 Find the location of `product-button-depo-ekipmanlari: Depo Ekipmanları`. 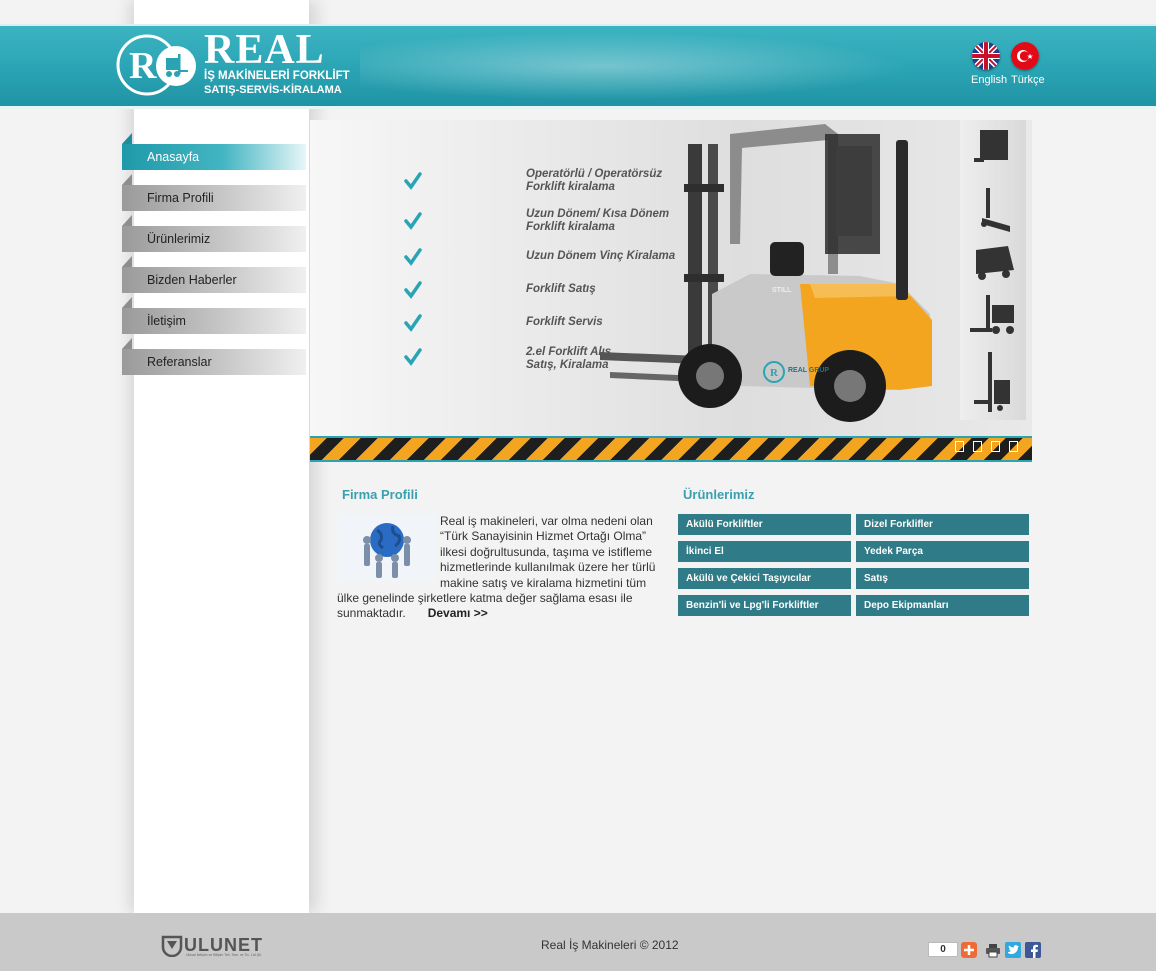

product-button-depo-ekipmanlari: Depo Ekipmanları is located at coordinates (942, 605).